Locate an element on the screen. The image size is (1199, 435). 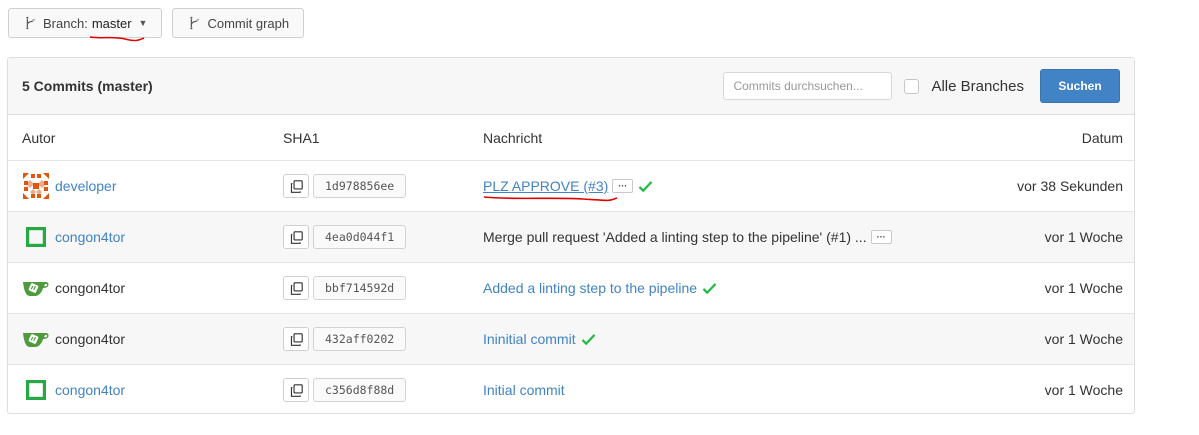
all-branches-checkbox is located at coordinates (912, 86).